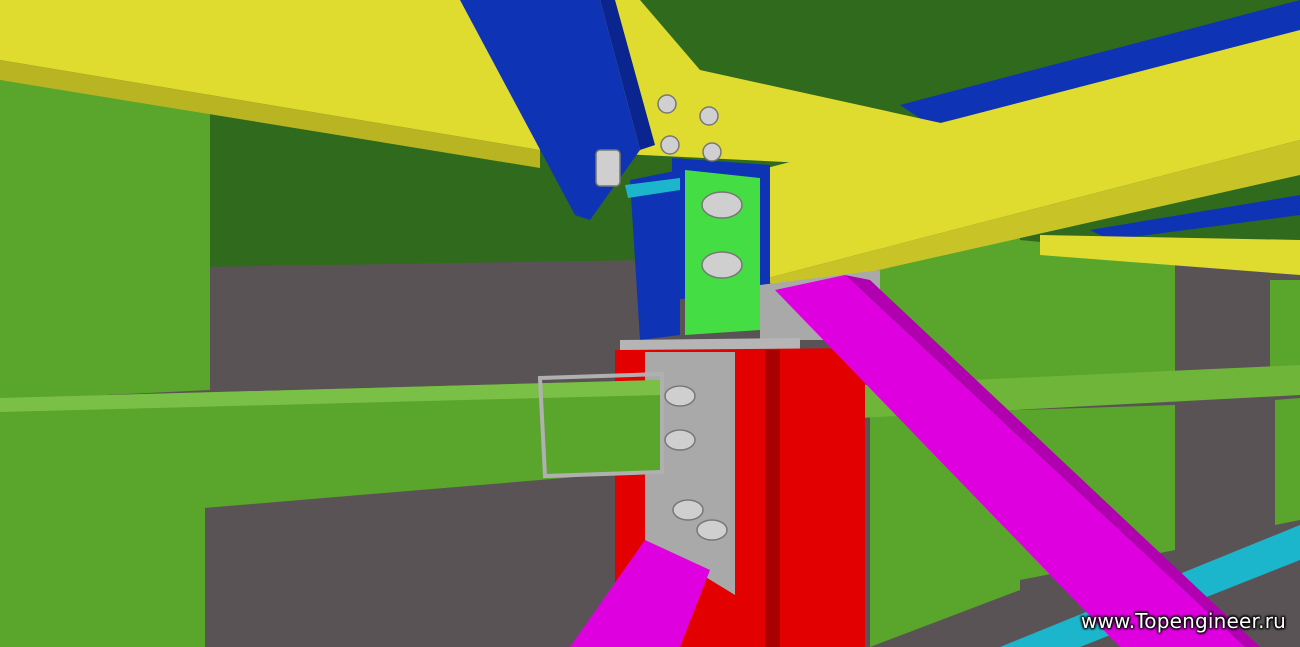 Image resolution: width=1300 pixels, height=647 pixels. I want to click on green-column-left, so click(105, 240).